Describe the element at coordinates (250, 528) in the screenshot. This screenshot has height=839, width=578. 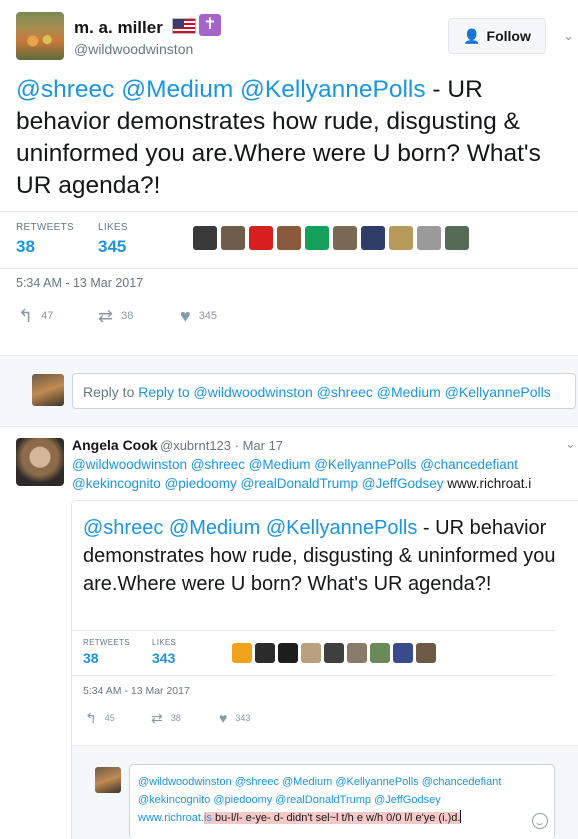
I see `quoted-mentions: @shreec @Medium @KellyannePolls` at that location.